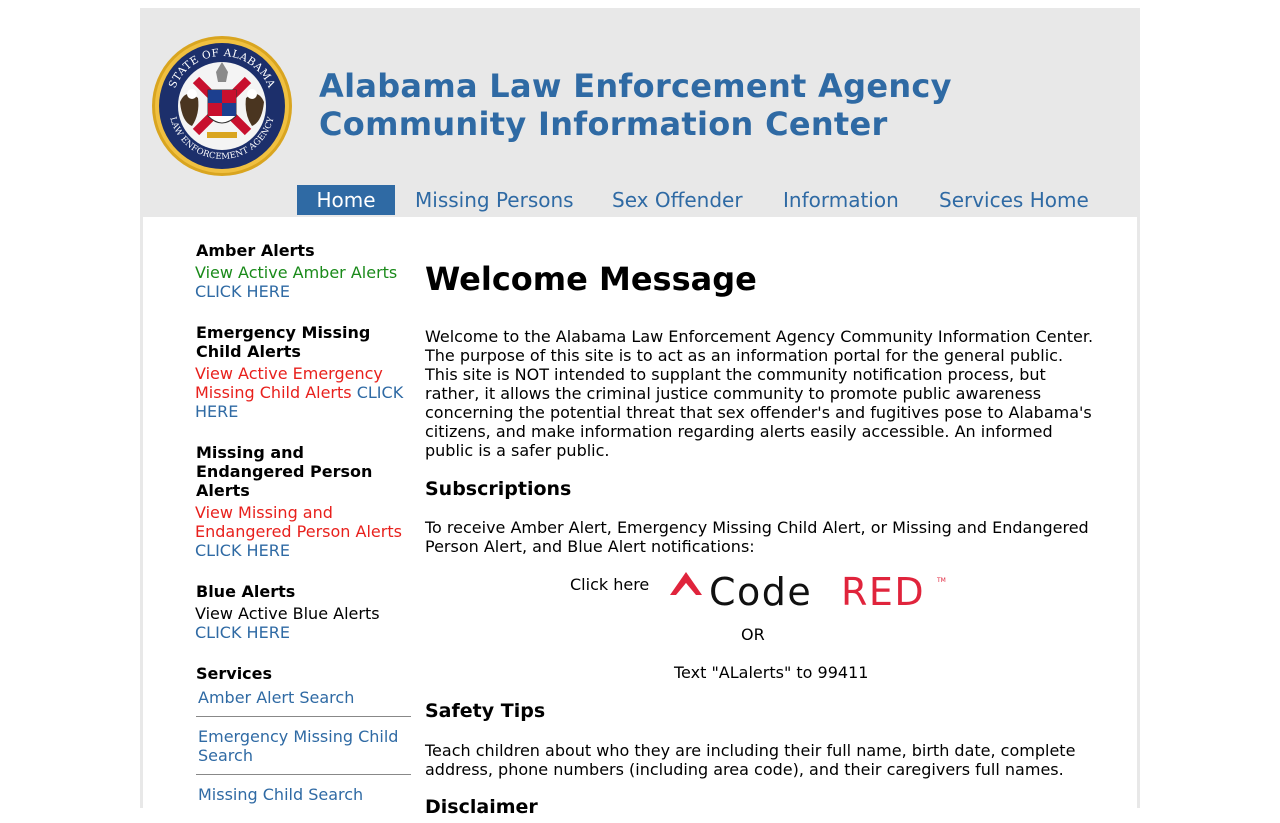 This screenshot has height=823, width=1280. What do you see at coordinates (494, 200) in the screenshot?
I see `nav-missing-persons: Missing Persons` at bounding box center [494, 200].